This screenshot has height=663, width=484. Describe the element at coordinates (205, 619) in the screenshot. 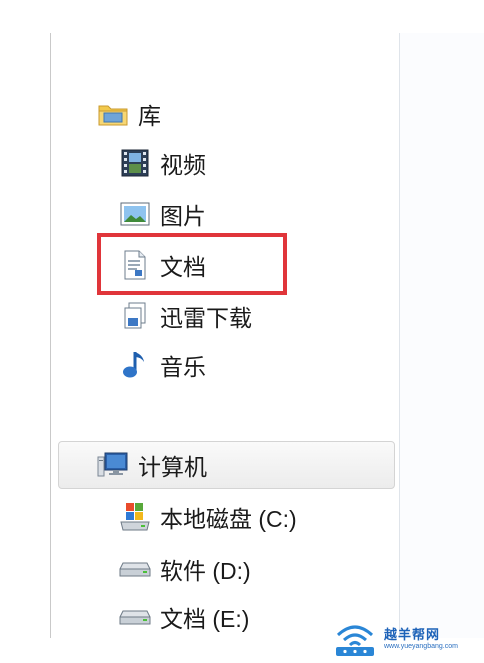

I see `nav-item-drive-e-label: 文档 (E:)` at that location.